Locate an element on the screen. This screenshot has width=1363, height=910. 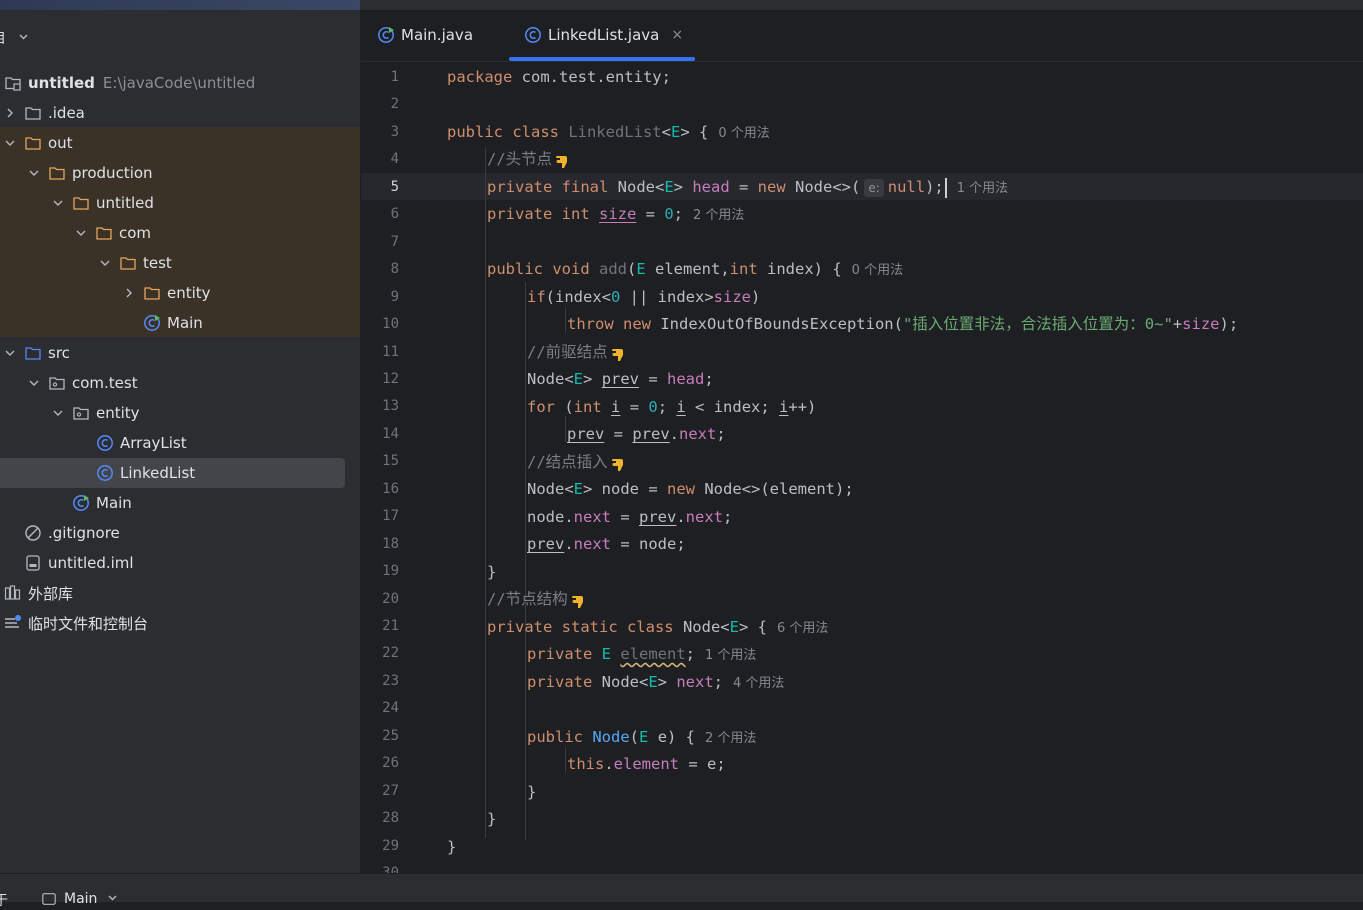
tree-item-idea: .idea is located at coordinates (180, 113).